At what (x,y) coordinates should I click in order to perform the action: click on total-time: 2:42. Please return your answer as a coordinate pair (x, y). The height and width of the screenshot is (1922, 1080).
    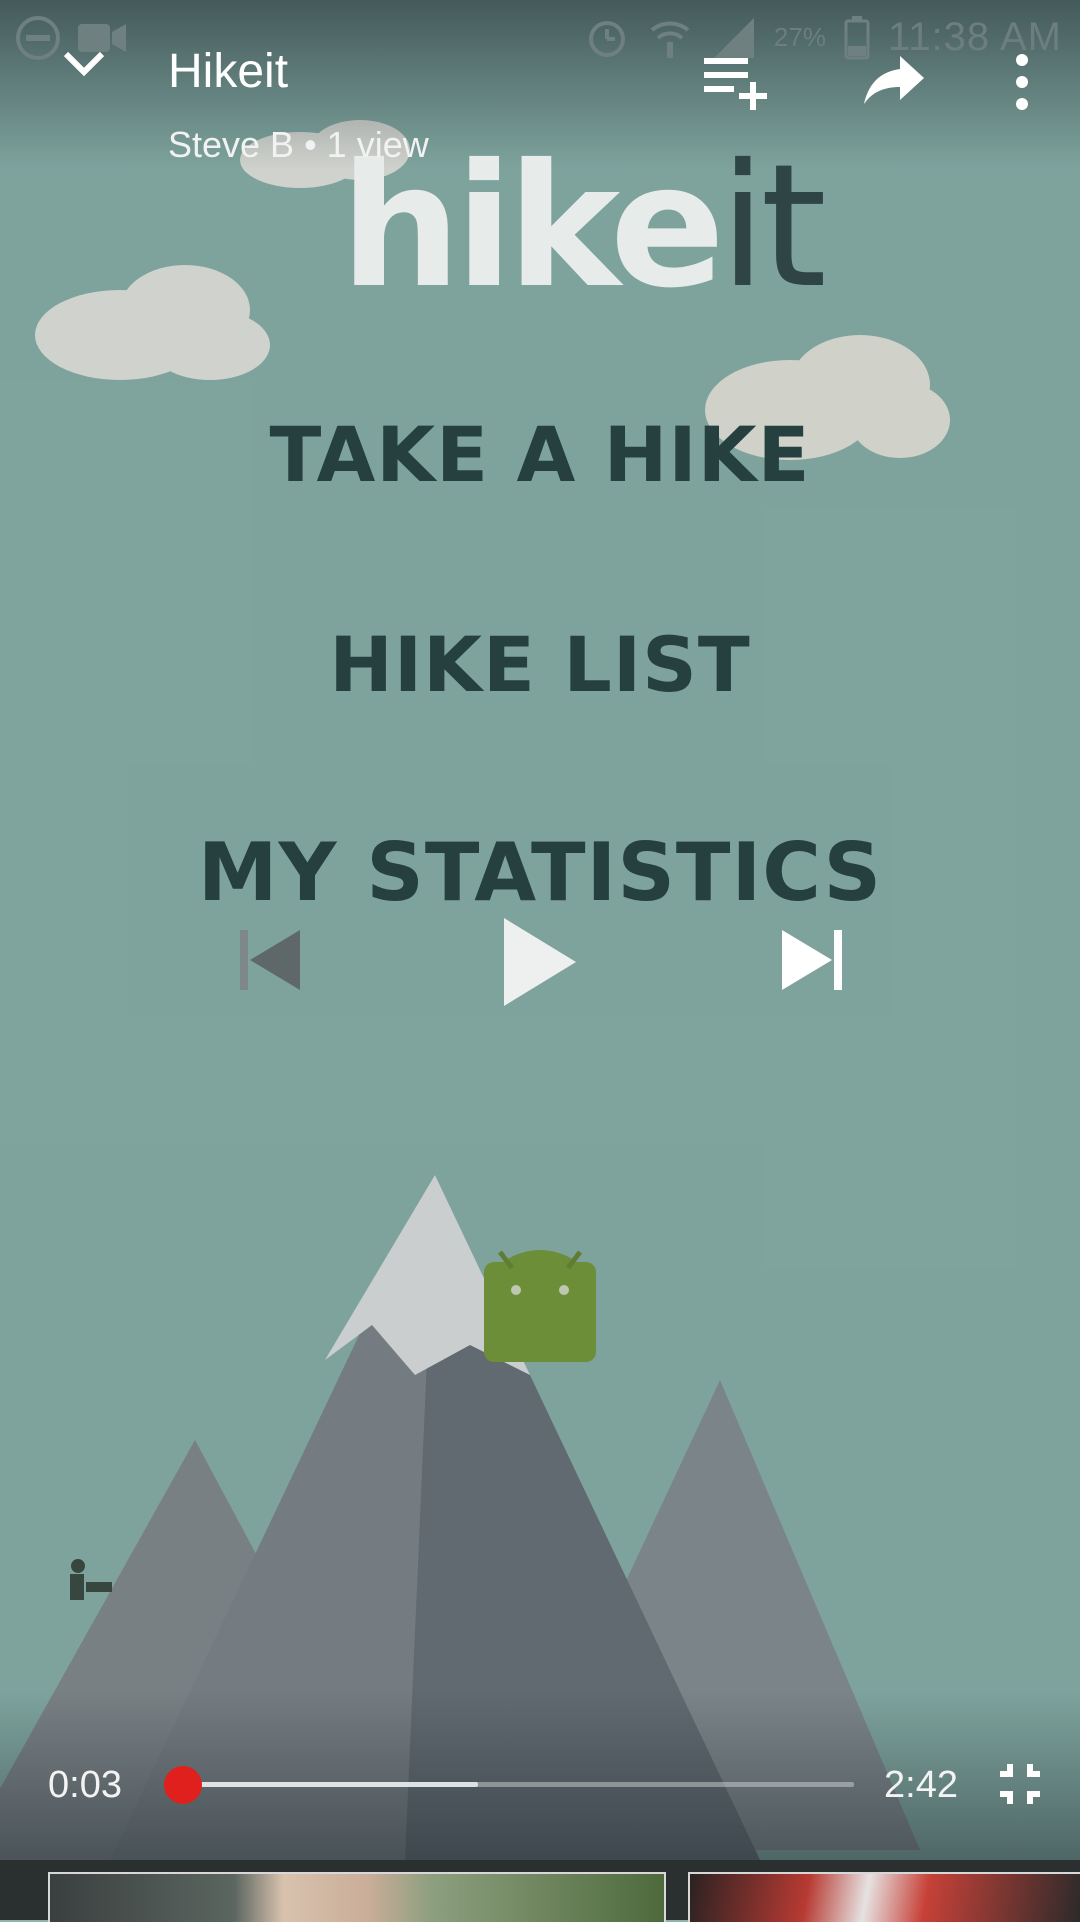
    Looking at the image, I should click on (921, 1785).